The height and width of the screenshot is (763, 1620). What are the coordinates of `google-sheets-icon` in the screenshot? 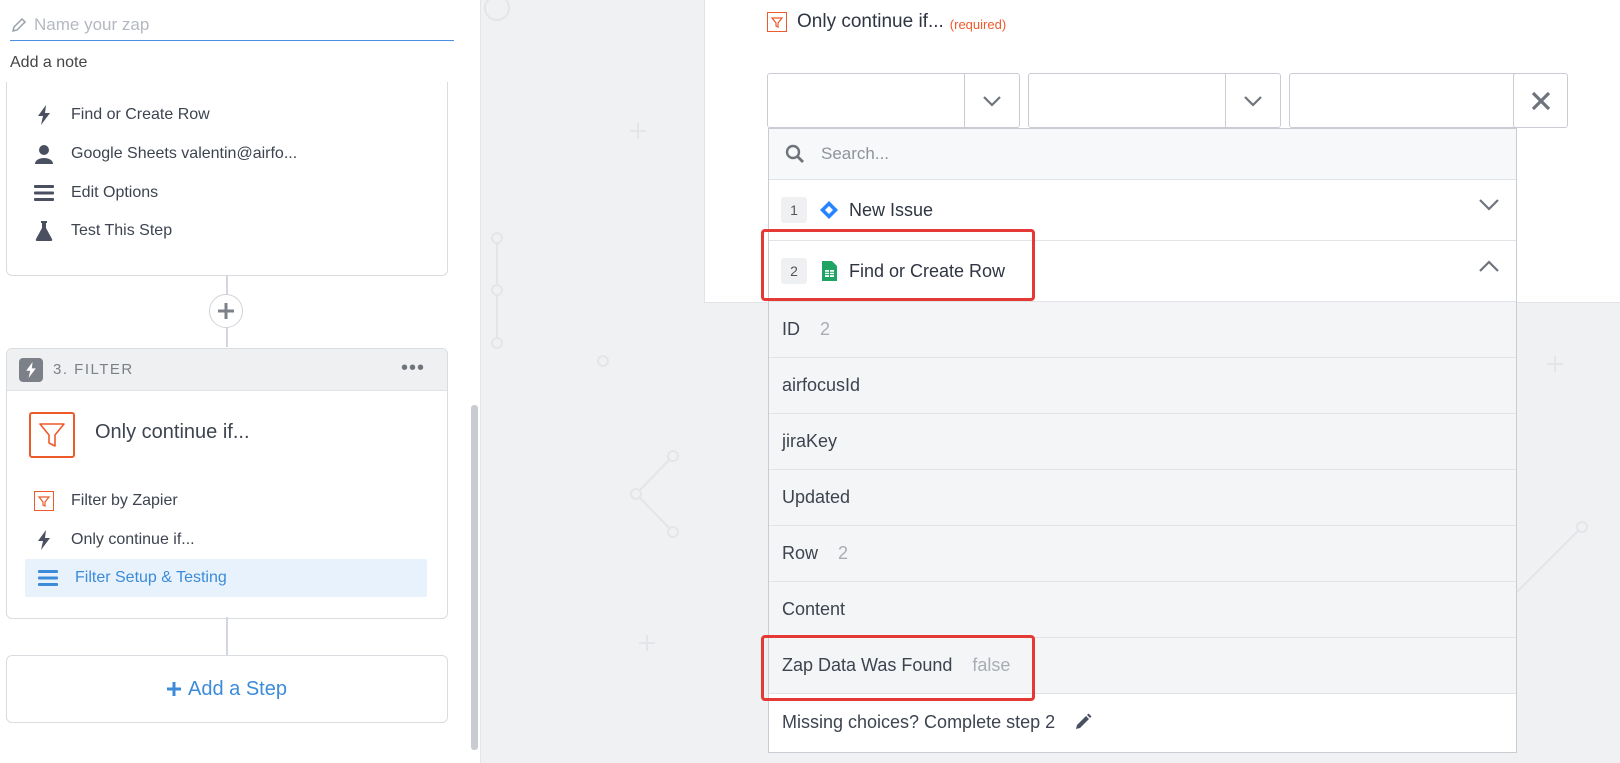 It's located at (829, 271).